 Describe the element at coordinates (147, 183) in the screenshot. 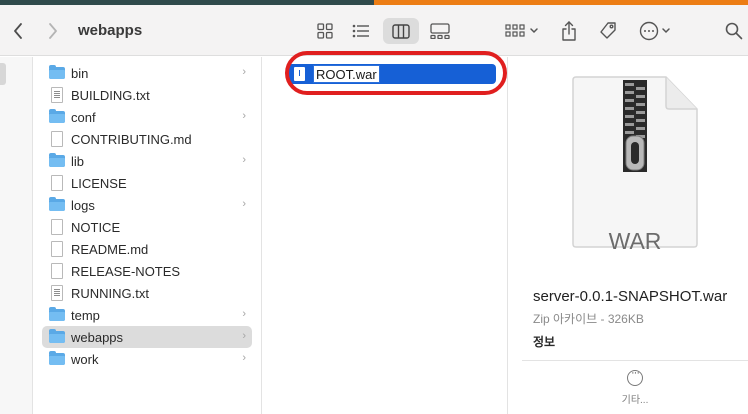

I see `file-row-license: LICENSE` at that location.